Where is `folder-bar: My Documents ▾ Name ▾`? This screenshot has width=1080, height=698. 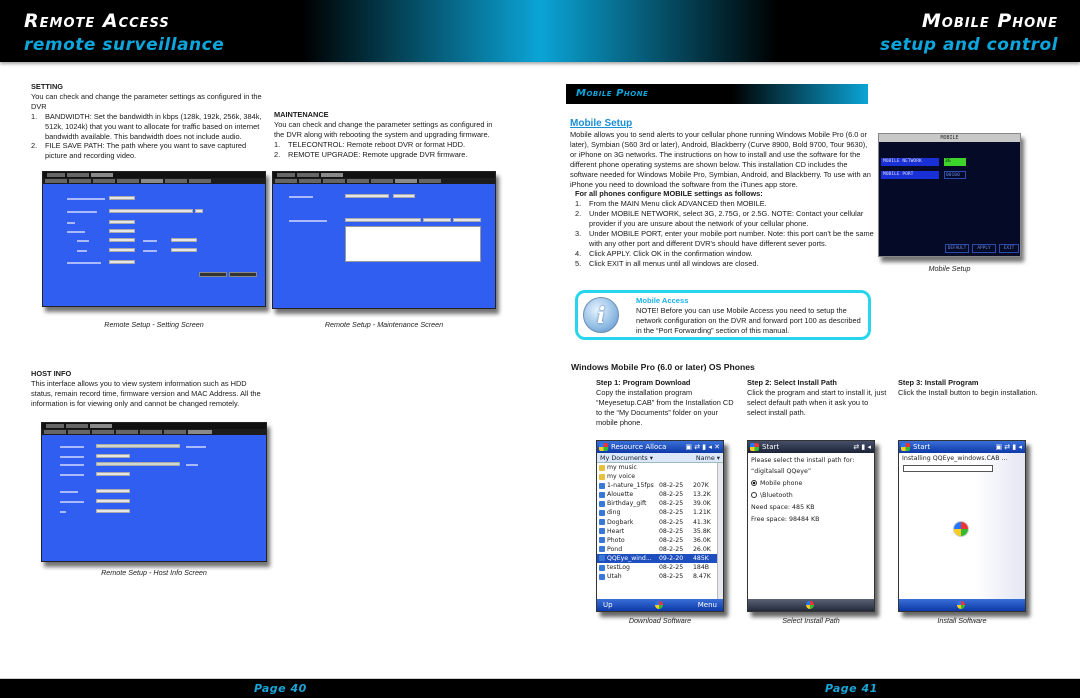
folder-bar: My Documents ▾ Name ▾ is located at coordinates (660, 458).